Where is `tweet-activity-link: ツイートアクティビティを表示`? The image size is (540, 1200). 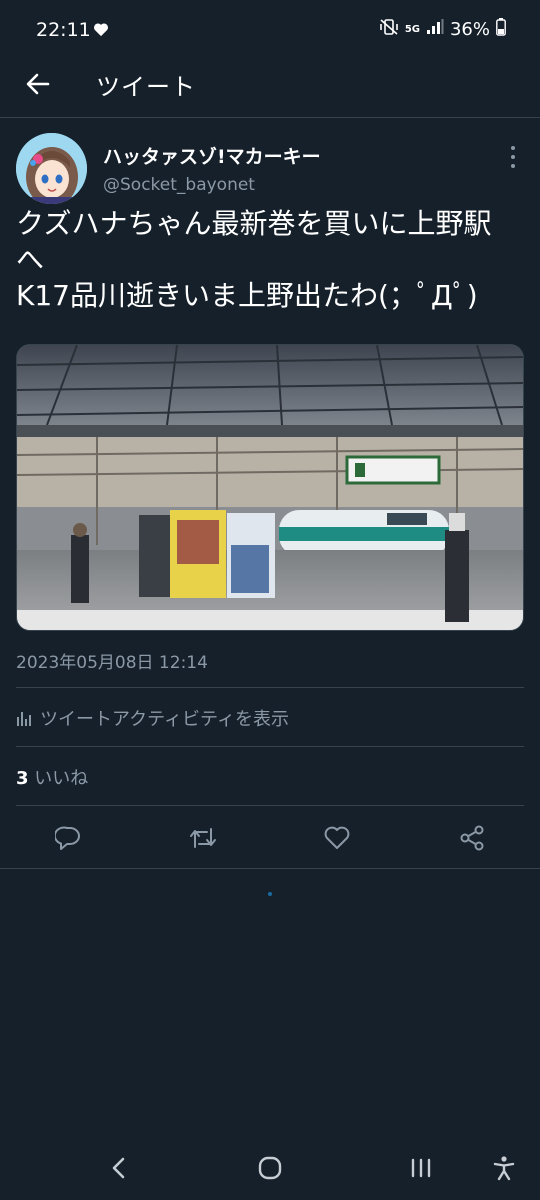
tweet-activity-link: ツイートアクティビティを表示 is located at coordinates (152, 718).